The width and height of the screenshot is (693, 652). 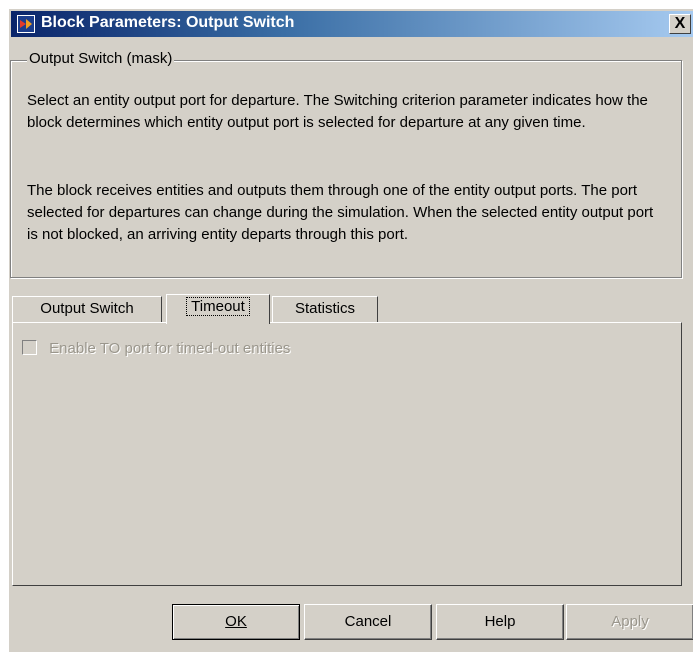 I want to click on tab-label: Timeout, so click(x=218, y=306).